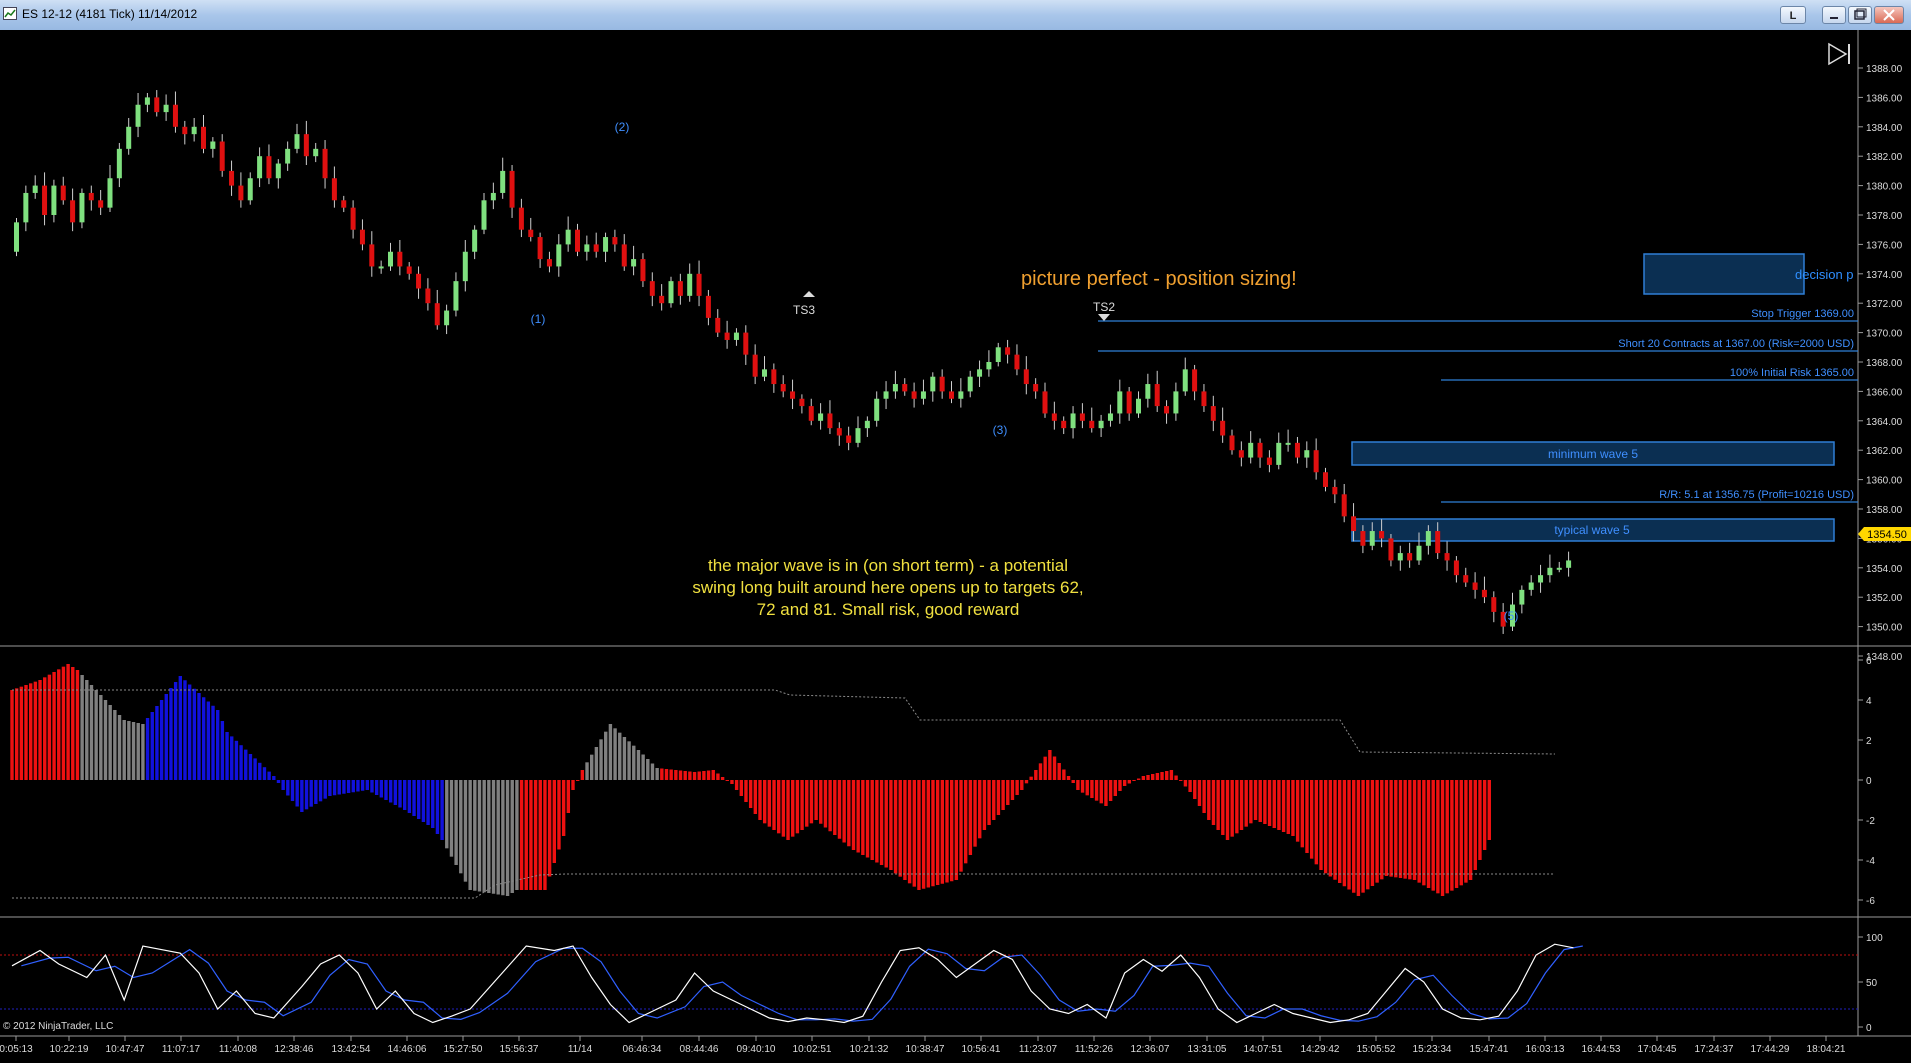 This screenshot has width=1911, height=1063. What do you see at coordinates (407, 1049) in the screenshot?
I see `time-tick-label: 14:46:06` at bounding box center [407, 1049].